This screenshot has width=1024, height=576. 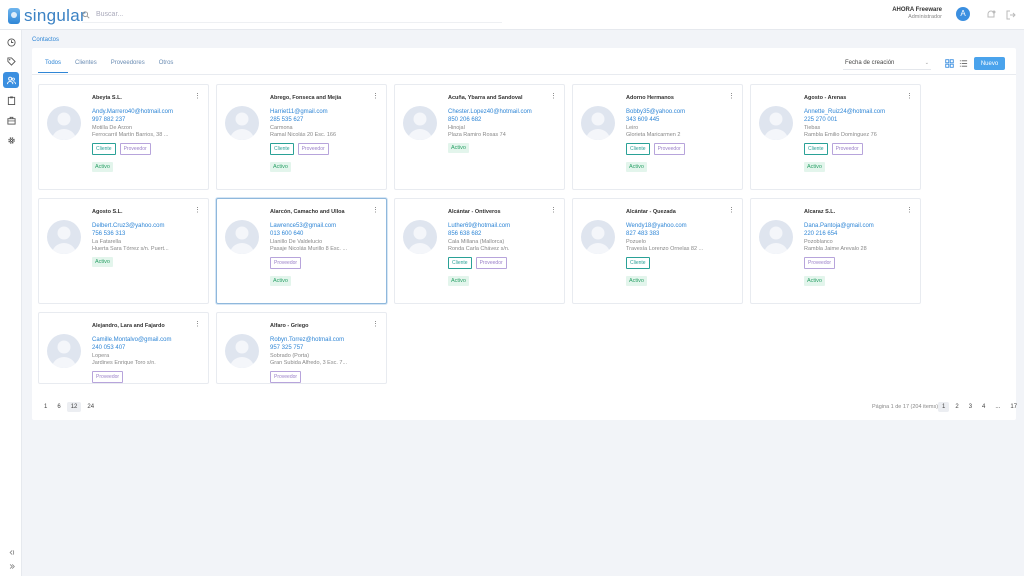 I want to click on grid-view-button, so click(x=949, y=63).